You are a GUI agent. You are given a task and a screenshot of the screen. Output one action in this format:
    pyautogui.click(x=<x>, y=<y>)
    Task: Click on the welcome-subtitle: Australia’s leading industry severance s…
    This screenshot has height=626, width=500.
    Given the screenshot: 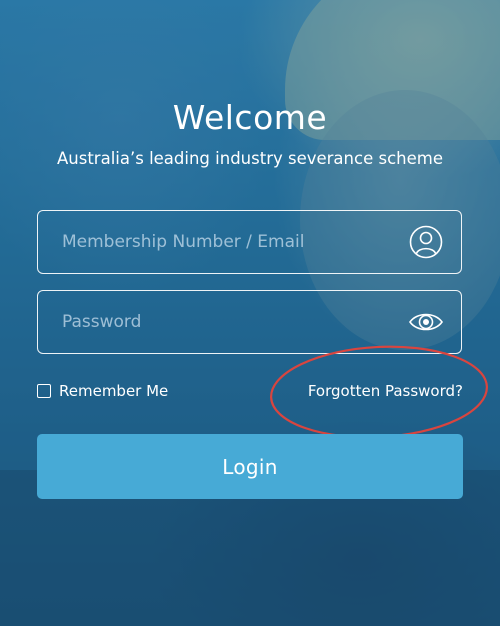 What is the action you would take?
    pyautogui.click(x=250, y=158)
    